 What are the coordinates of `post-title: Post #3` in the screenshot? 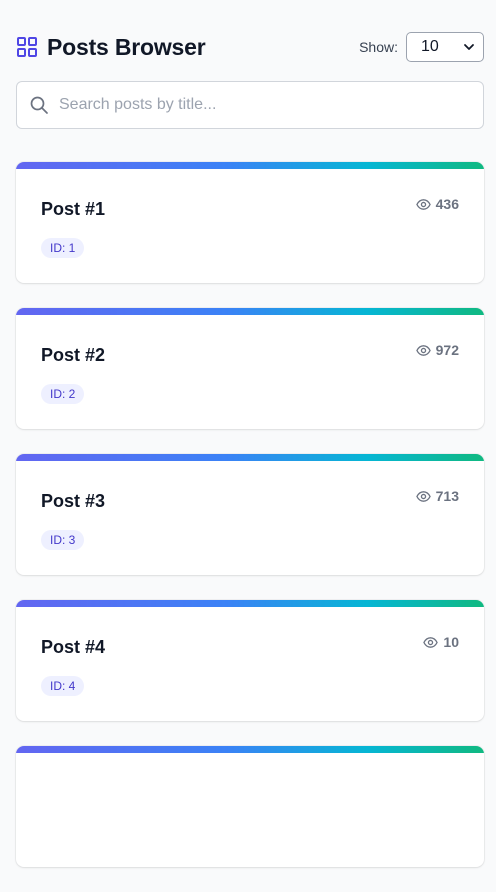 It's located at (73, 501).